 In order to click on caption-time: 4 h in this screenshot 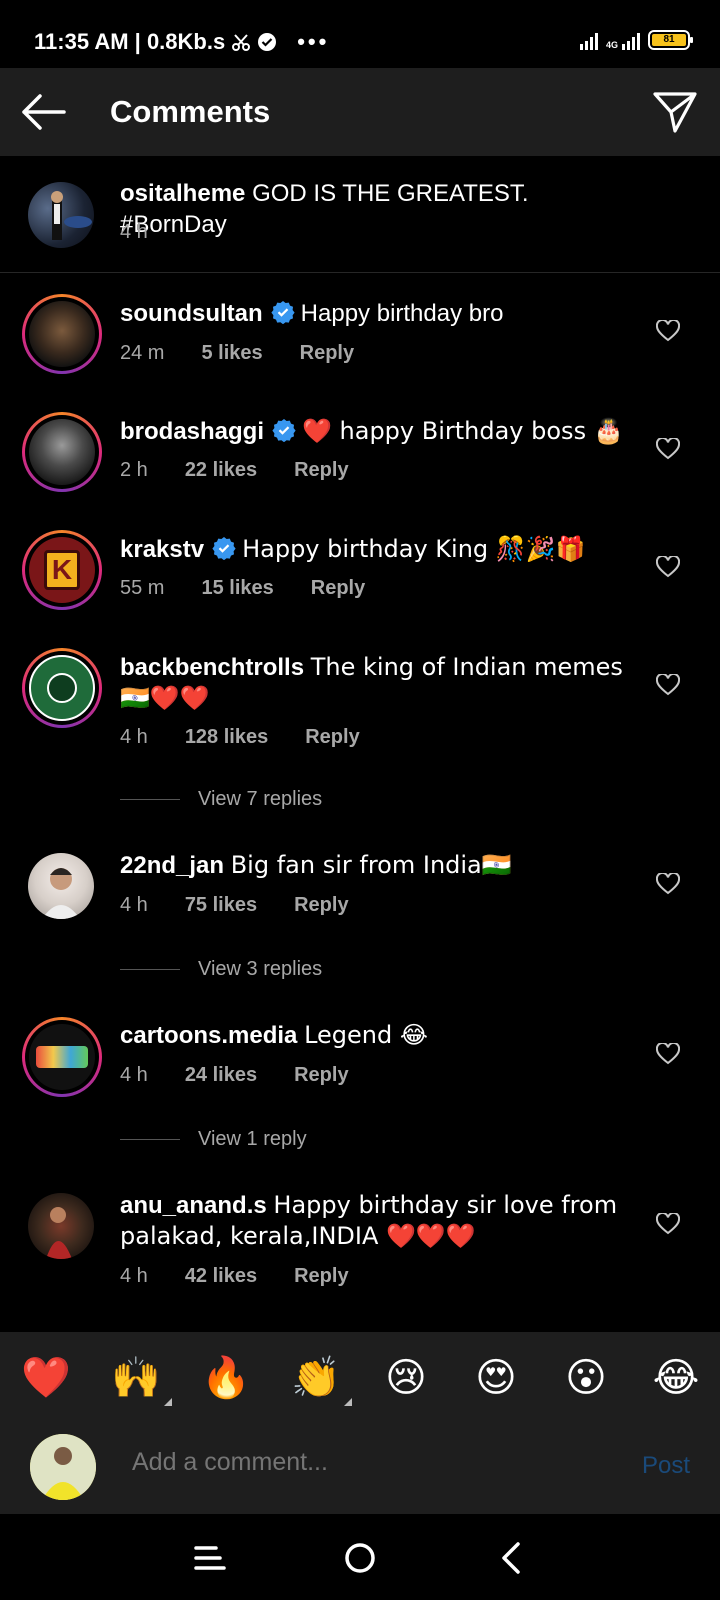, I will do `click(134, 232)`.